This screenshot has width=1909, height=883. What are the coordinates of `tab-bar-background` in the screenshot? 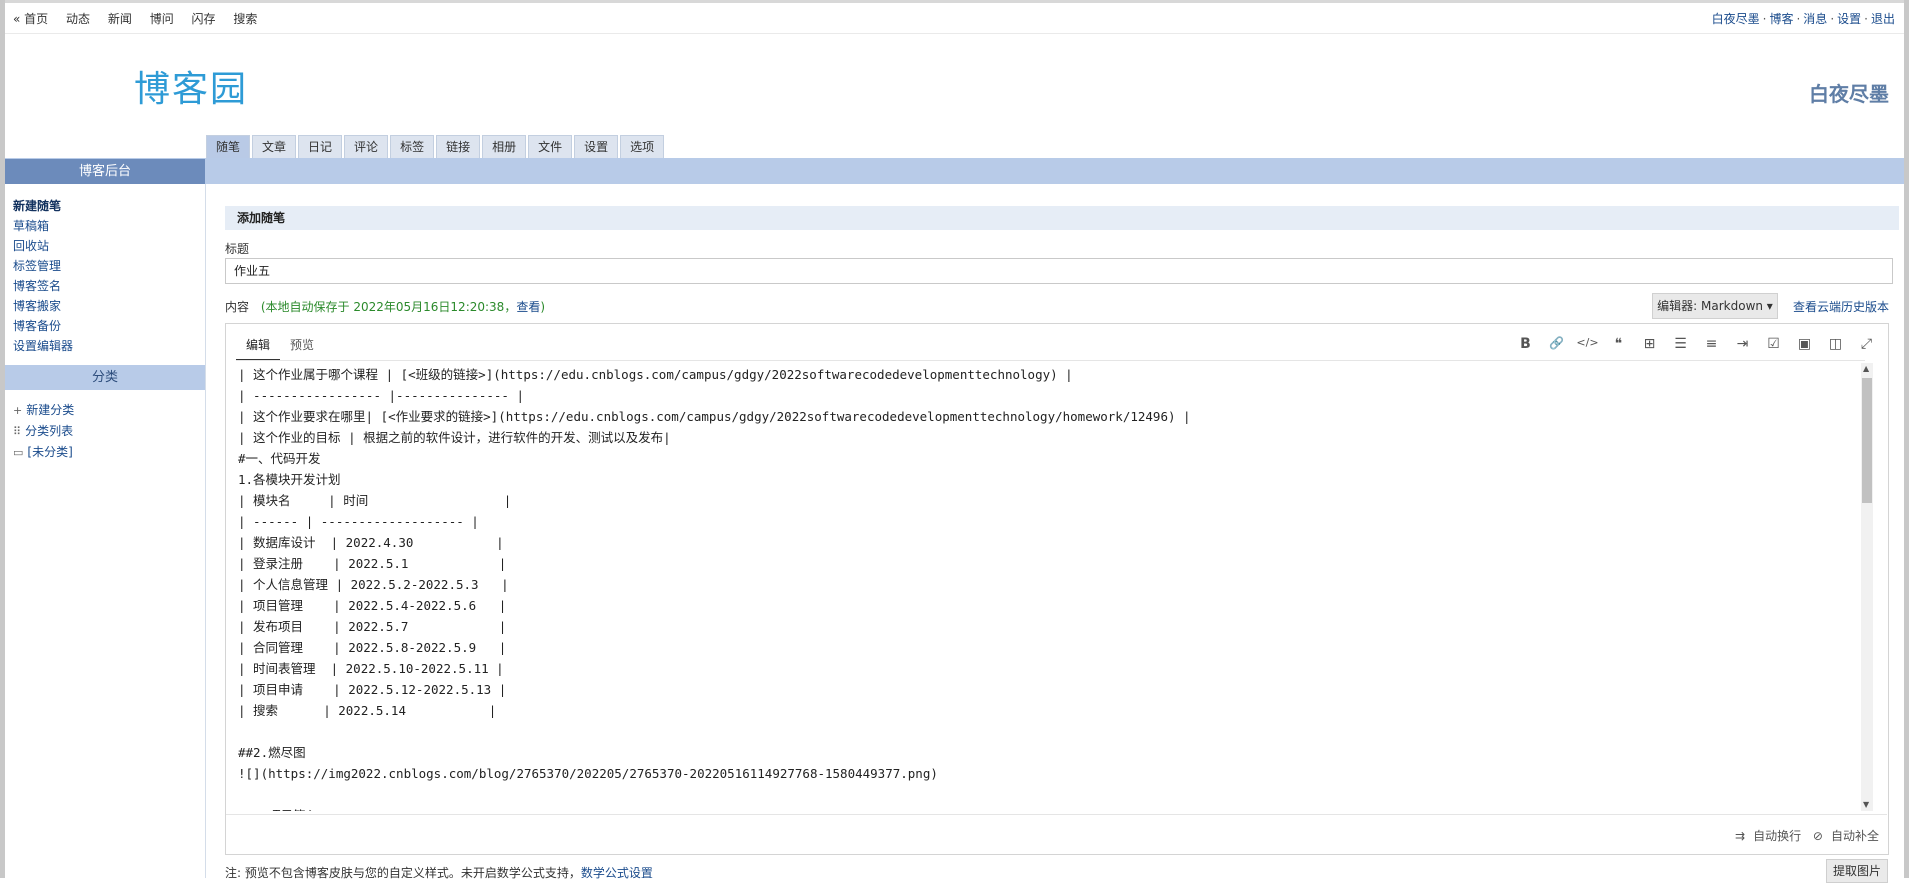 It's located at (954, 171).